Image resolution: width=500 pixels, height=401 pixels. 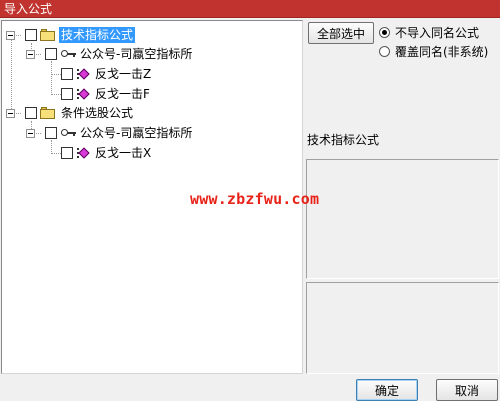 What do you see at coordinates (97, 35) in the screenshot?
I see `tree-group-label: 技术指标公式` at bounding box center [97, 35].